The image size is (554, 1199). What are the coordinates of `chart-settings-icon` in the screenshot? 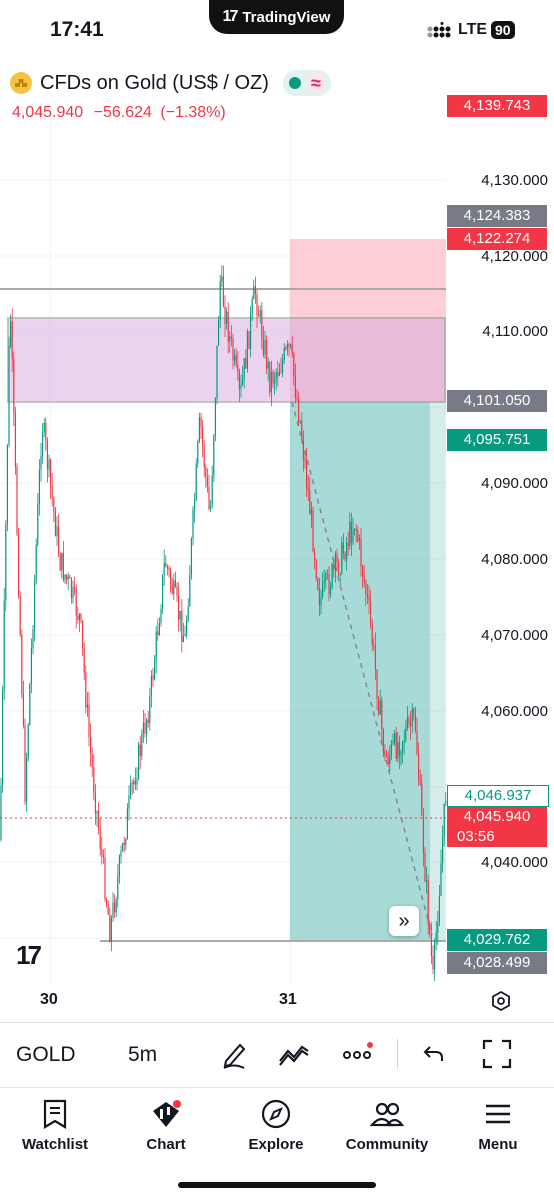 It's located at (501, 1001).